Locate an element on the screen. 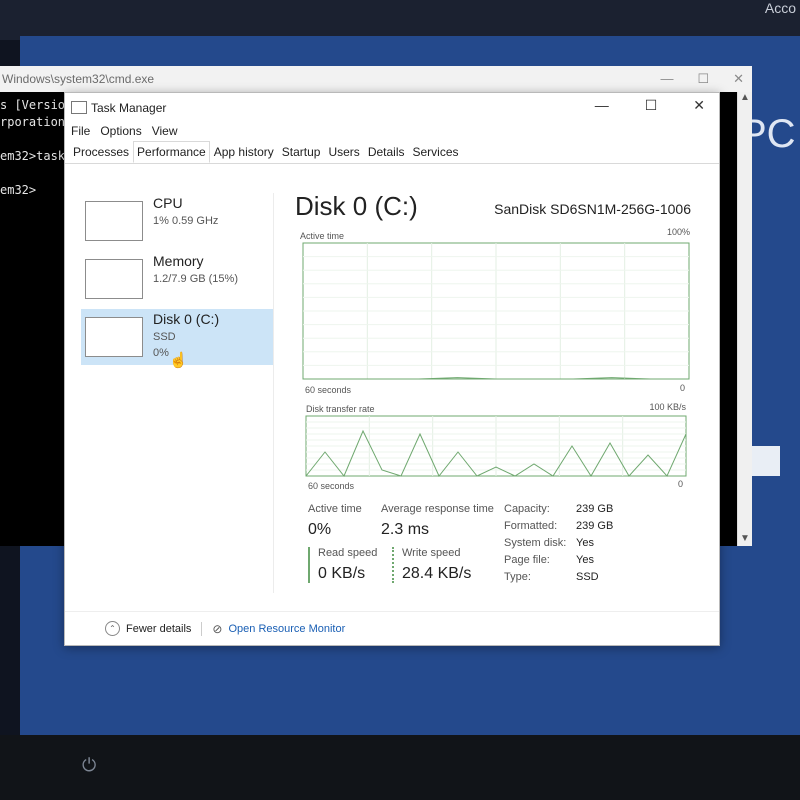 Image resolution: width=800 pixels, height=800 pixels. property-key: Formatted: is located at coordinates (531, 526).